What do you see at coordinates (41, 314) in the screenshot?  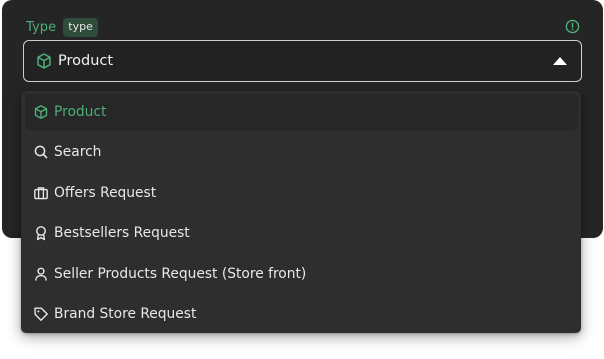 I see `tag-icon` at bounding box center [41, 314].